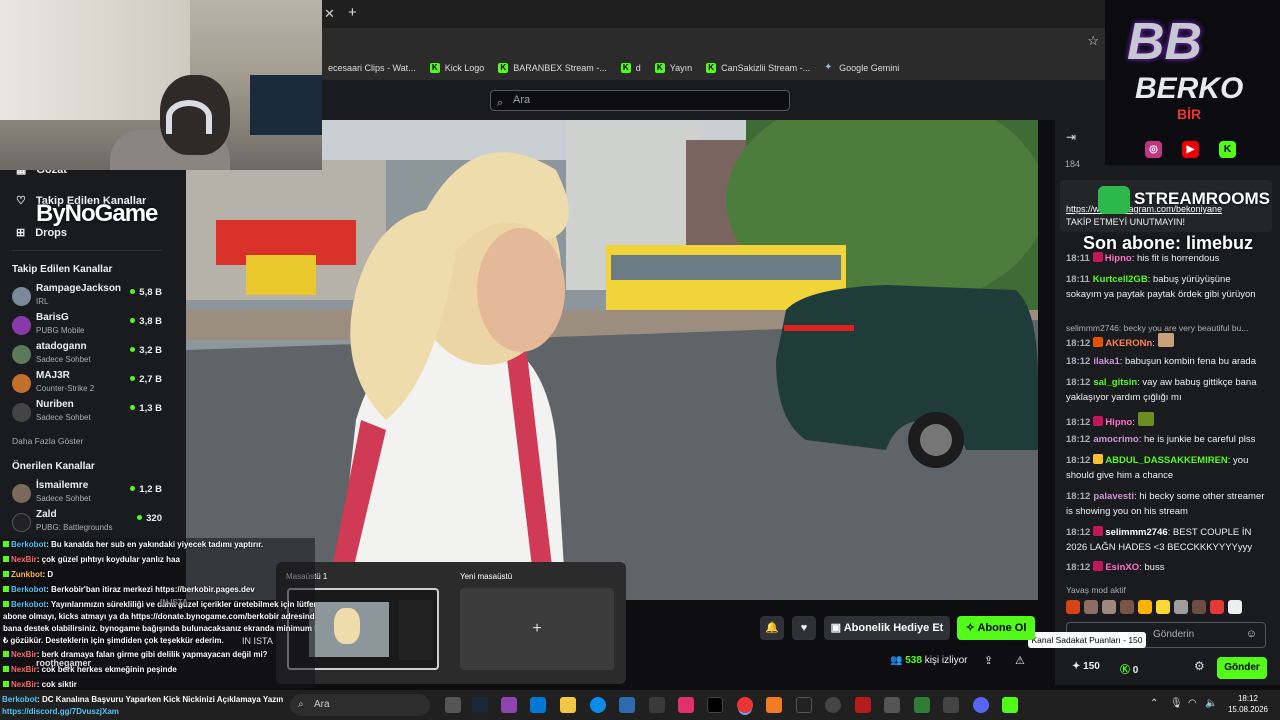  I want to click on channel-item: RampageJackson IRL 5,8 B, so click(87, 297).